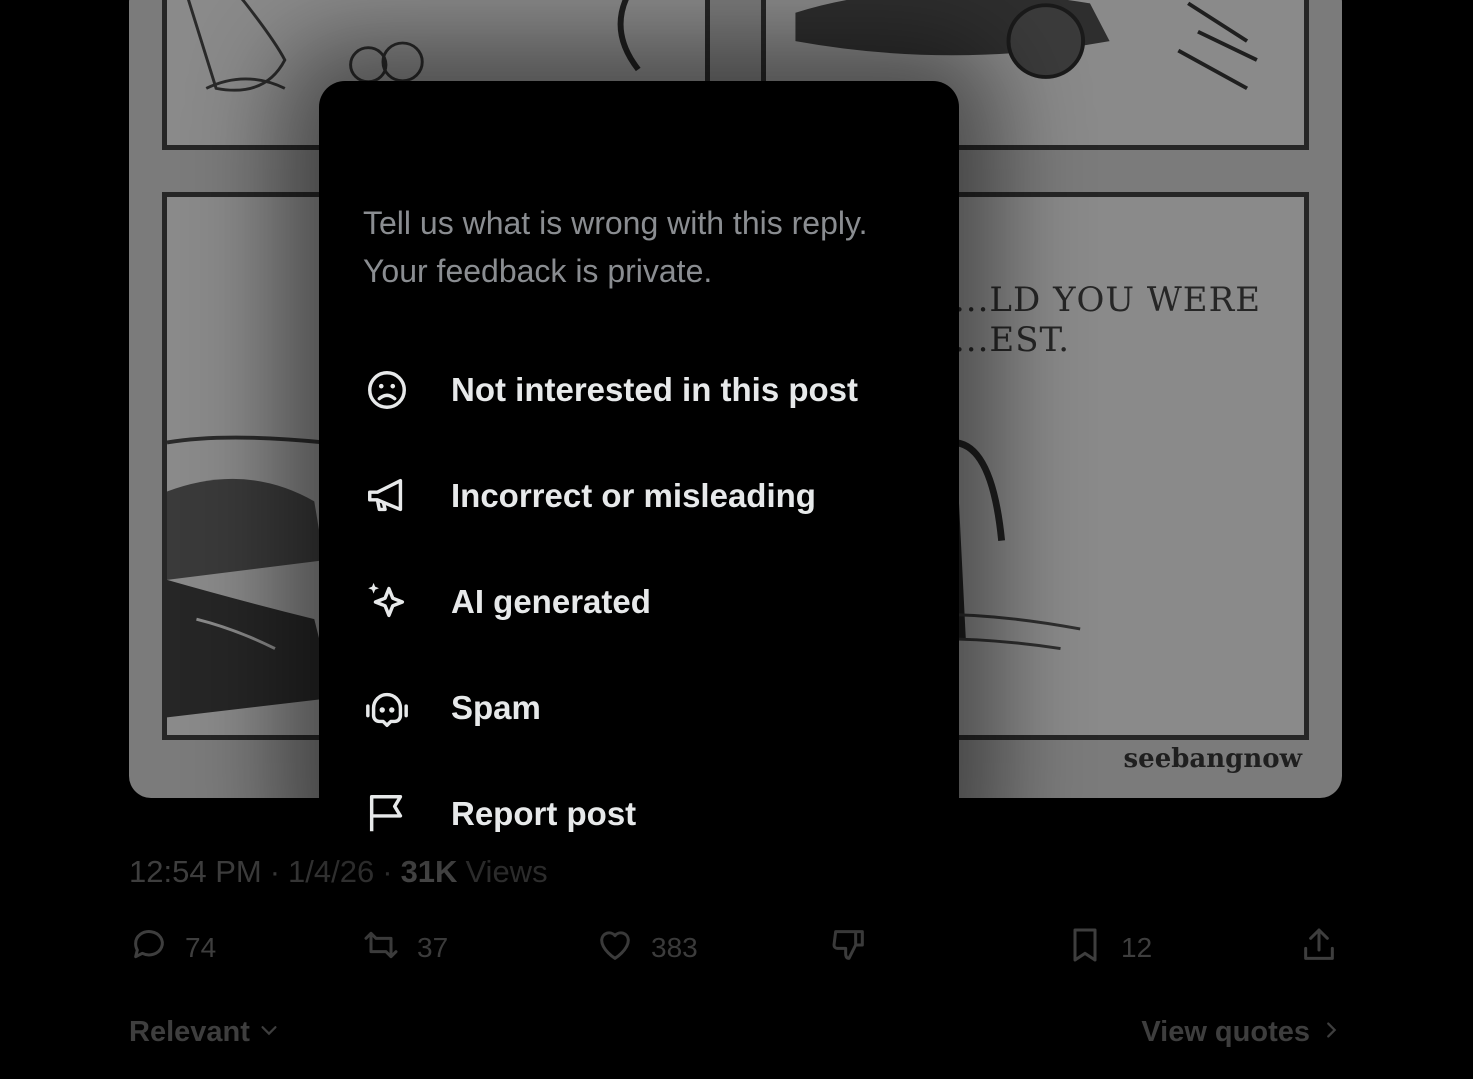 The width and height of the screenshot is (1473, 1079). Describe the element at coordinates (633, 495) in the screenshot. I see `menu-item-label: Incorrect or misleading` at that location.